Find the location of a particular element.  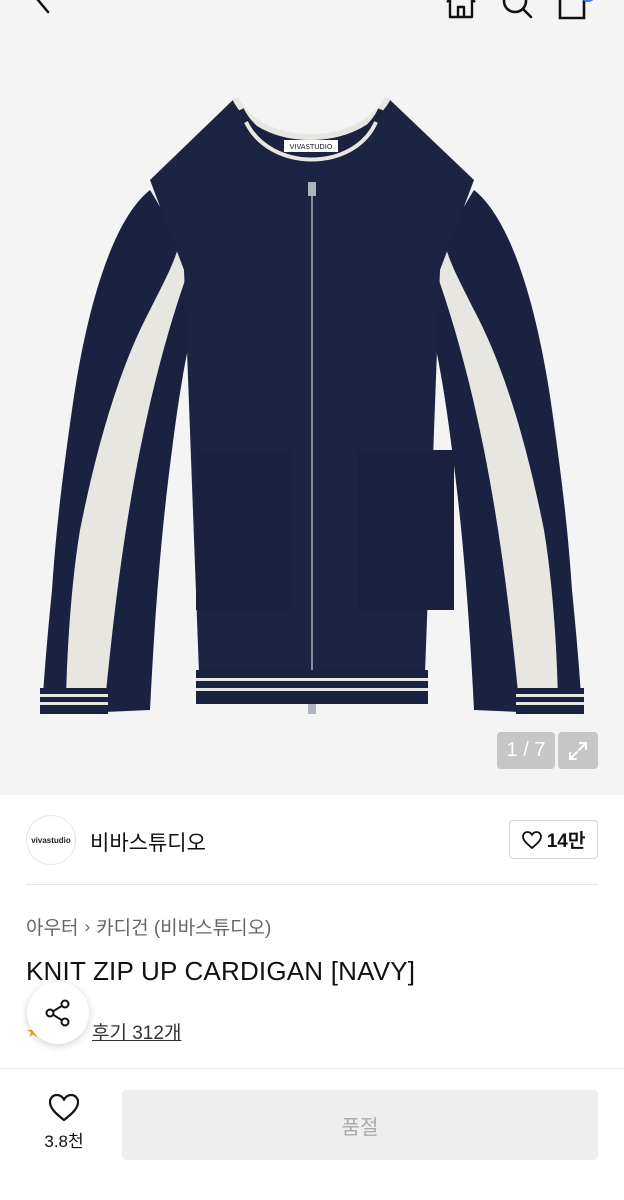

pager-text: 1 / 7 is located at coordinates (526, 750).